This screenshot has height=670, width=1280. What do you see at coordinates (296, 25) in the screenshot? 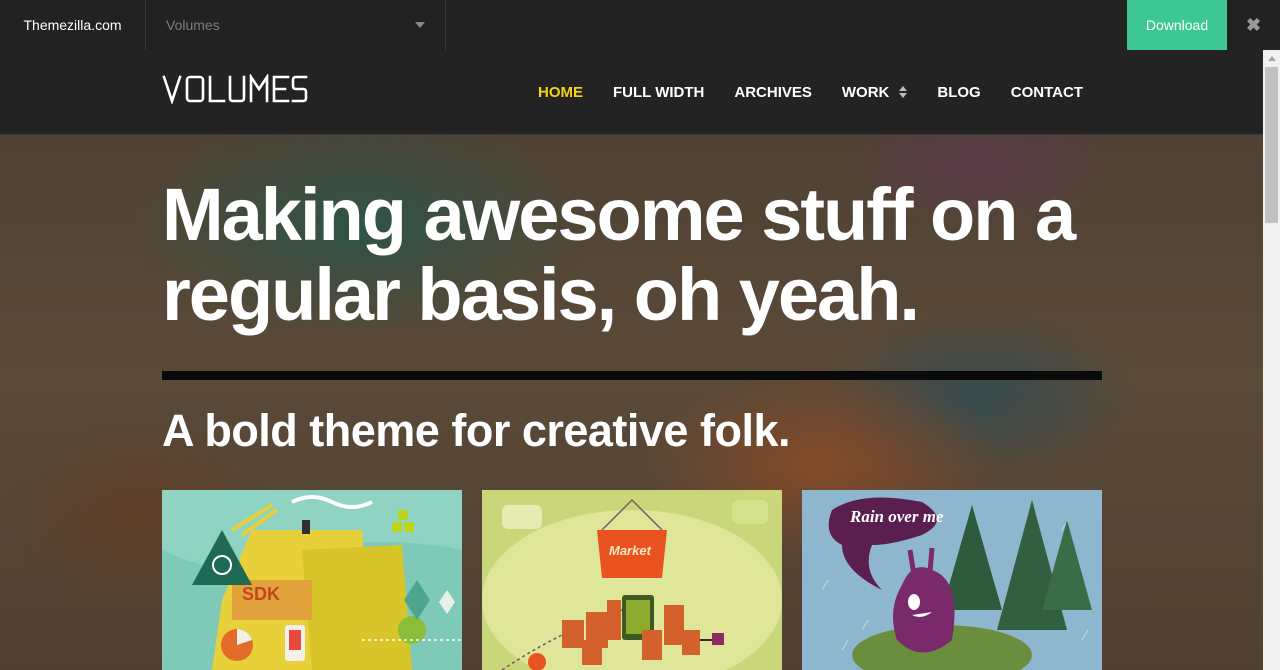
I see `theme-select: Volumes` at bounding box center [296, 25].